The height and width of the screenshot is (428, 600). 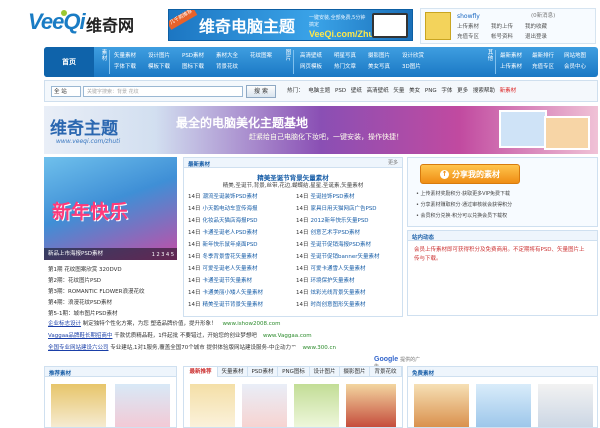 What do you see at coordinates (536, 37) in the screenshot?
I see `user-link: 退出登录` at bounding box center [536, 37].